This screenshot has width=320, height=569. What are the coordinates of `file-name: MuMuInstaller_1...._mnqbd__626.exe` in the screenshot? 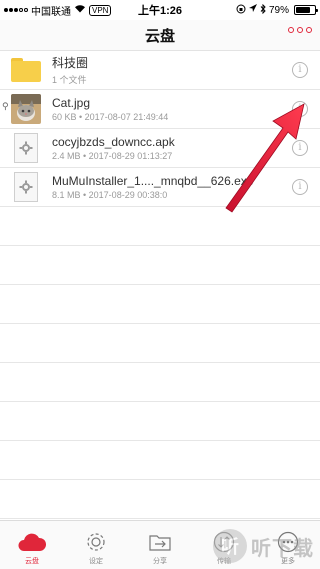 It's located at (153, 181).